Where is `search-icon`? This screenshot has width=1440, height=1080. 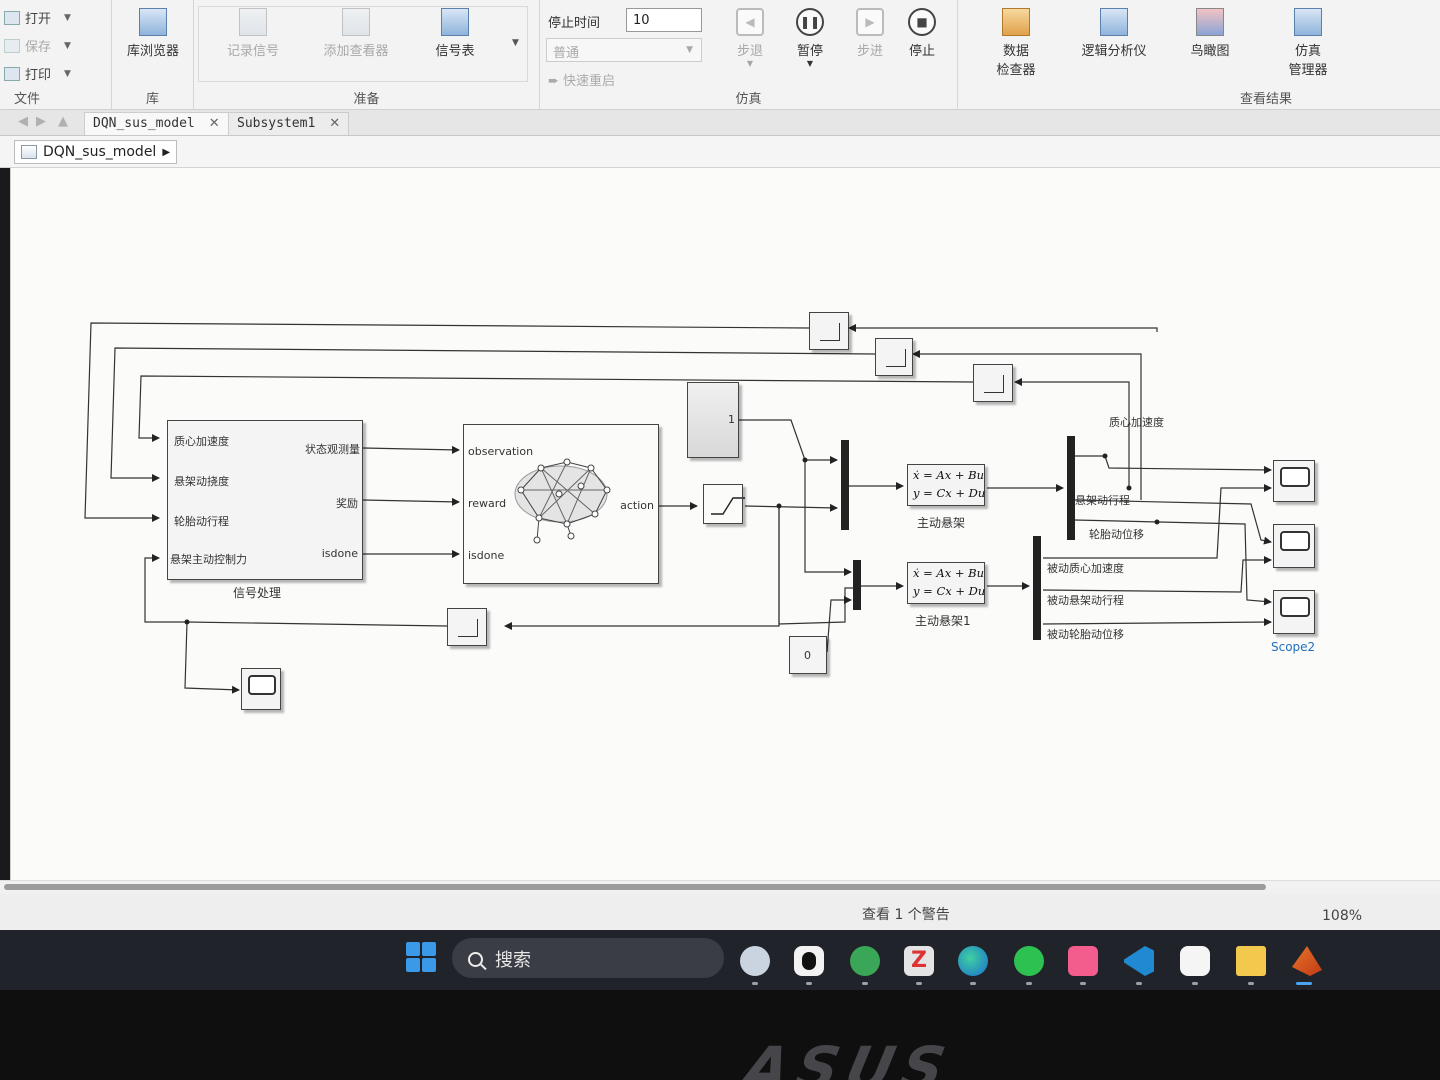 search-icon is located at coordinates (475, 959).